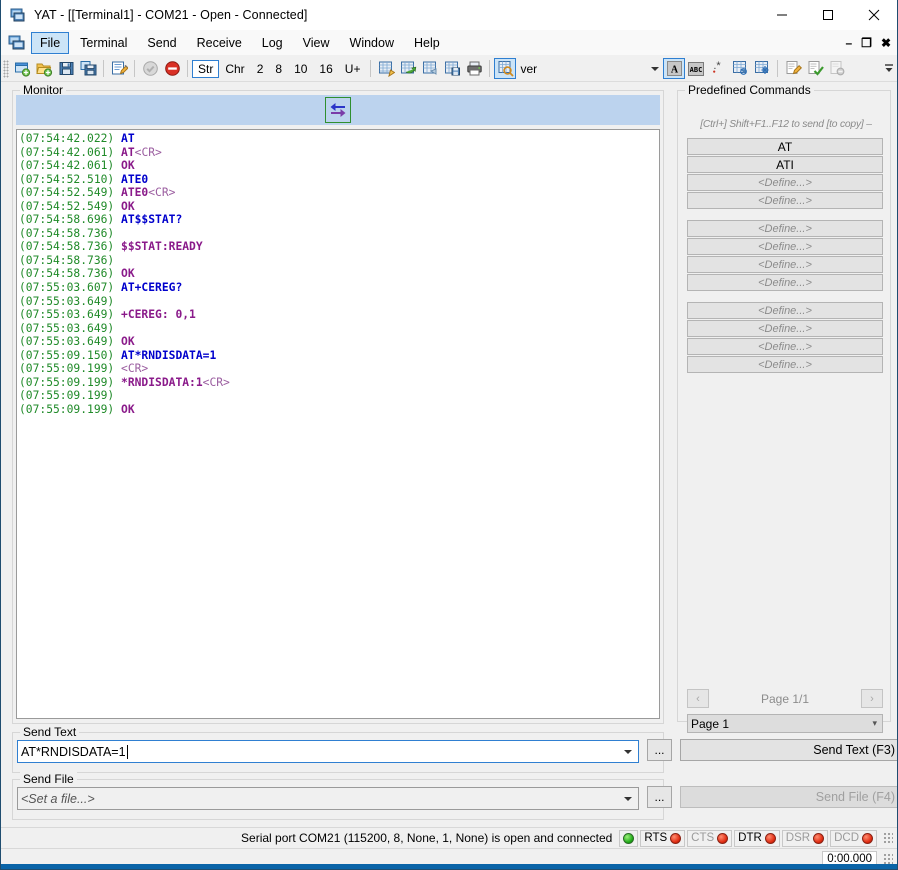  I want to click on case-sensitive-icon: A, so click(674, 68).